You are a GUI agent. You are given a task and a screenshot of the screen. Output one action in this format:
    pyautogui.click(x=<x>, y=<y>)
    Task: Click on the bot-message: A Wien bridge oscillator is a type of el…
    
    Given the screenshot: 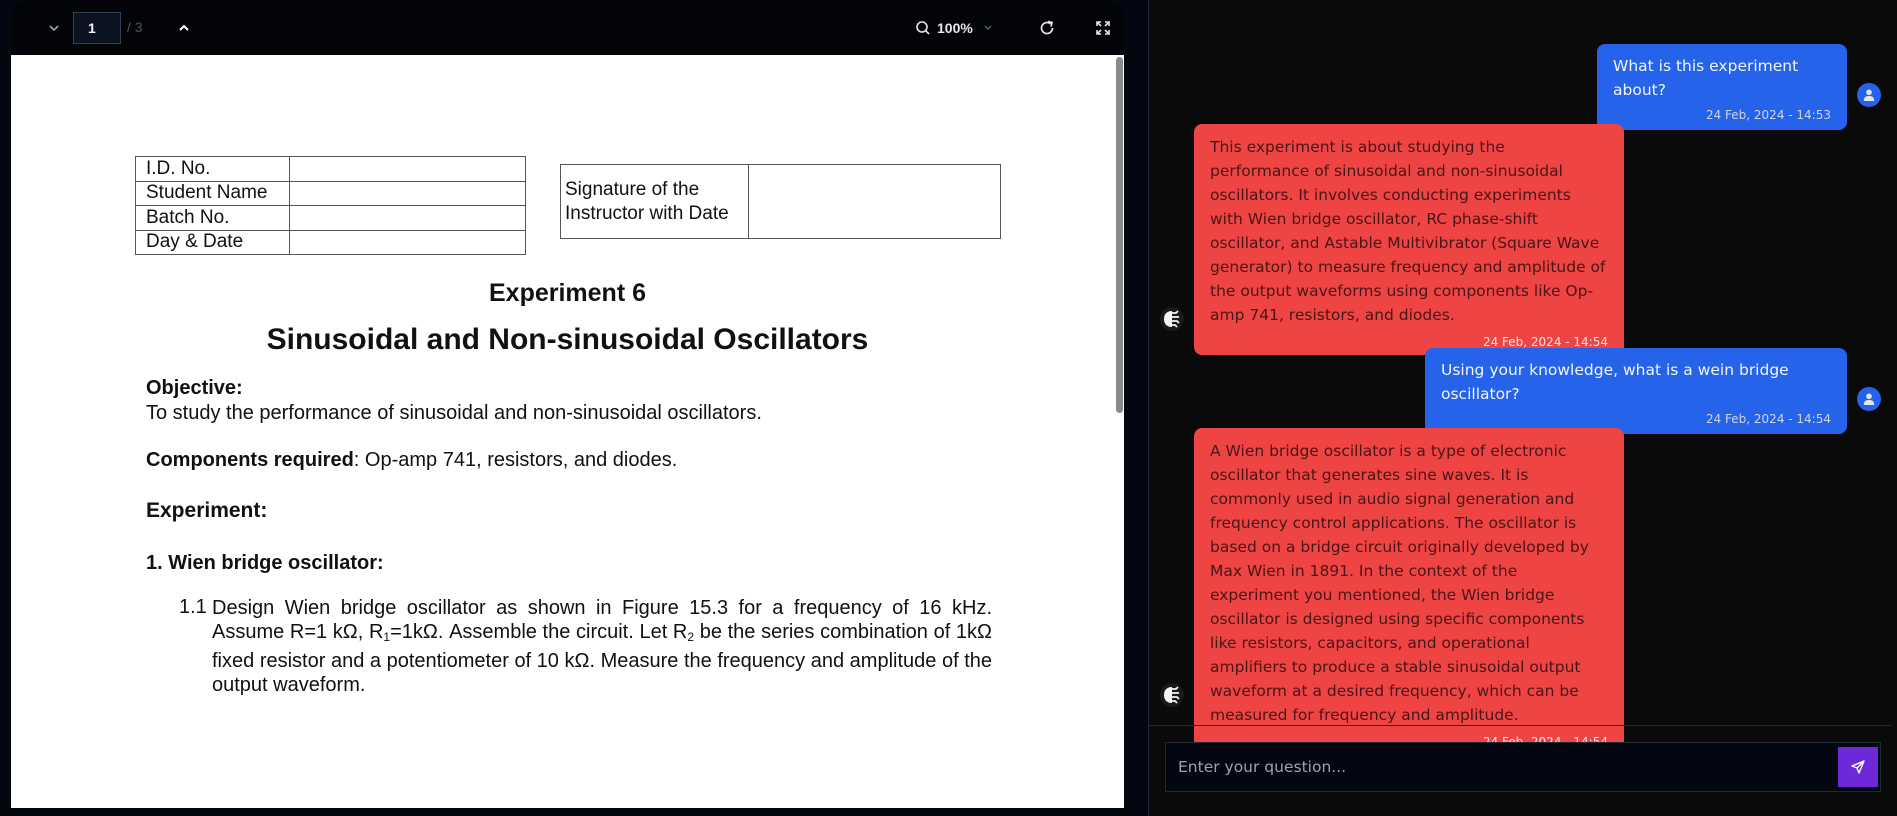 What is the action you would take?
    pyautogui.click(x=1409, y=591)
    